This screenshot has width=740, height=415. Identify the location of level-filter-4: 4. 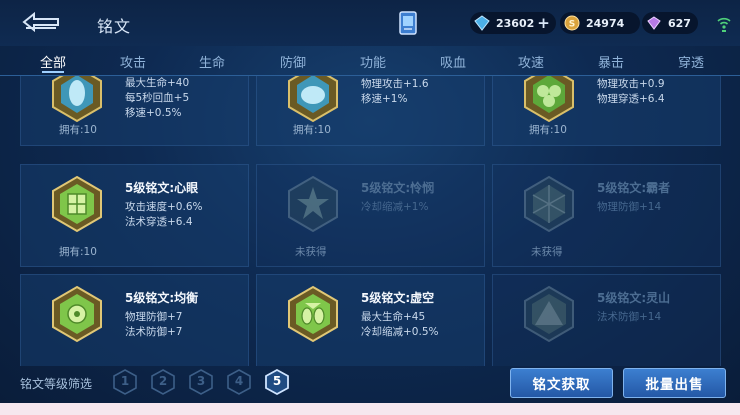
(239, 382).